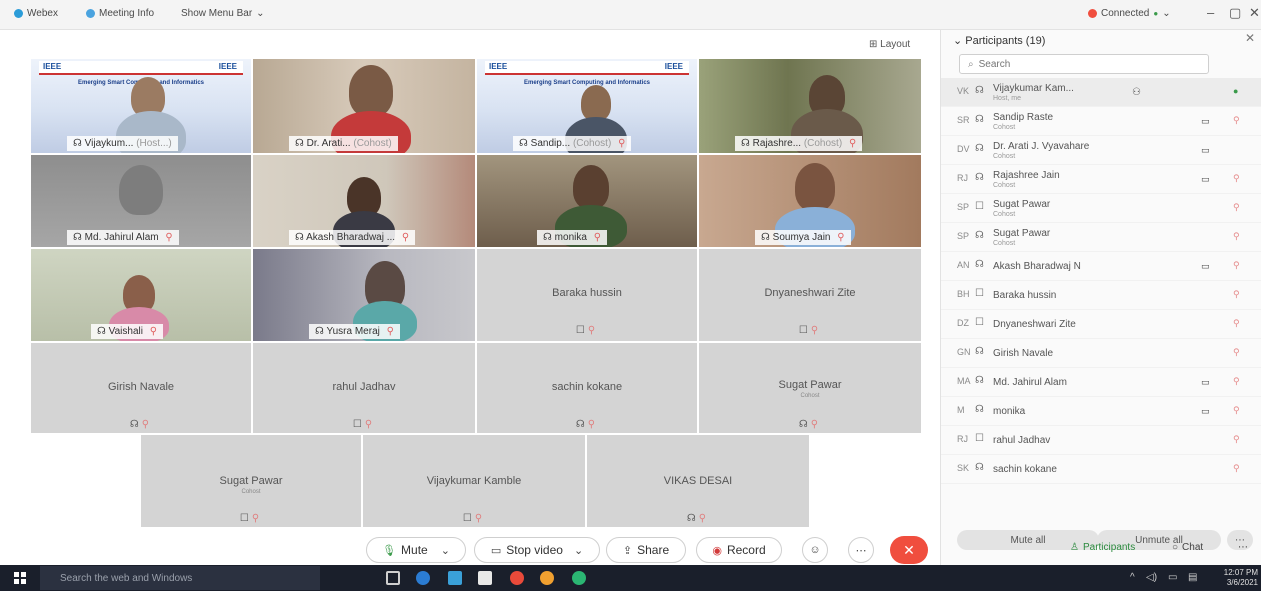 The image size is (1261, 591). I want to click on video-tile-rajashree: ☊ Rajashre... (Cohost) ⚲, so click(810, 106).